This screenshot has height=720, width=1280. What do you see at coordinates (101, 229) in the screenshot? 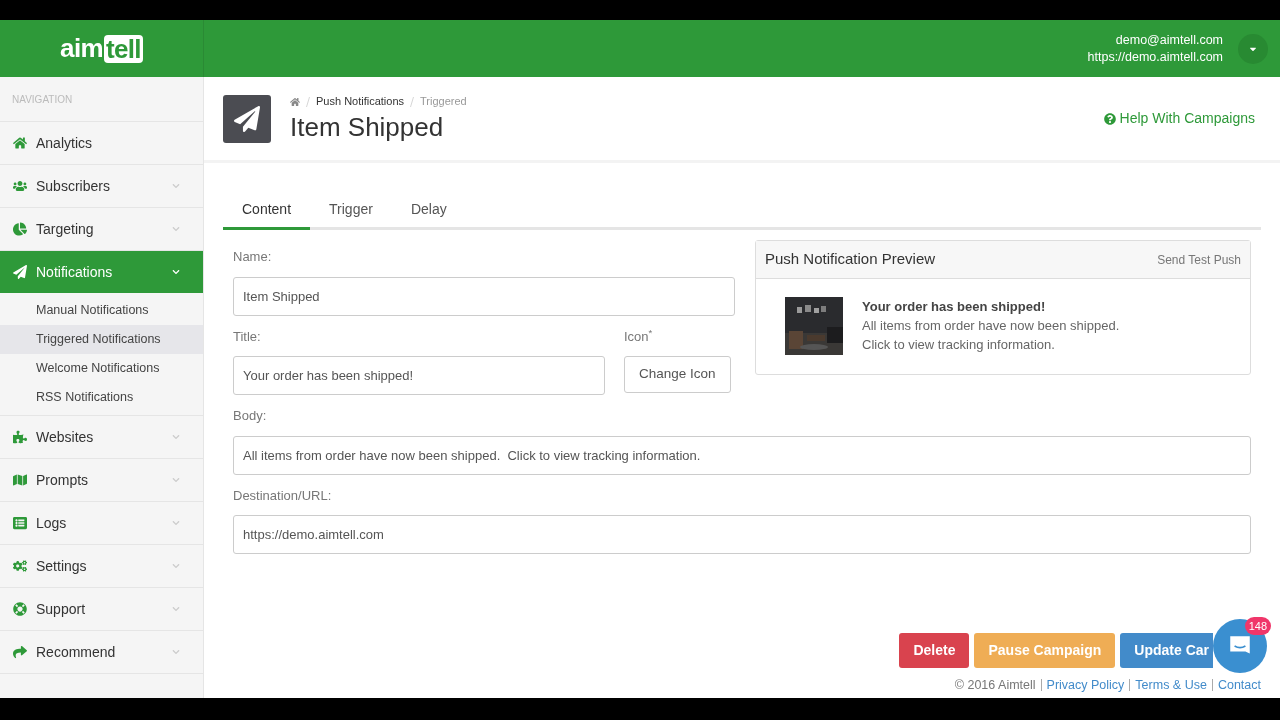
I see `nav-item: Targeting` at bounding box center [101, 229].